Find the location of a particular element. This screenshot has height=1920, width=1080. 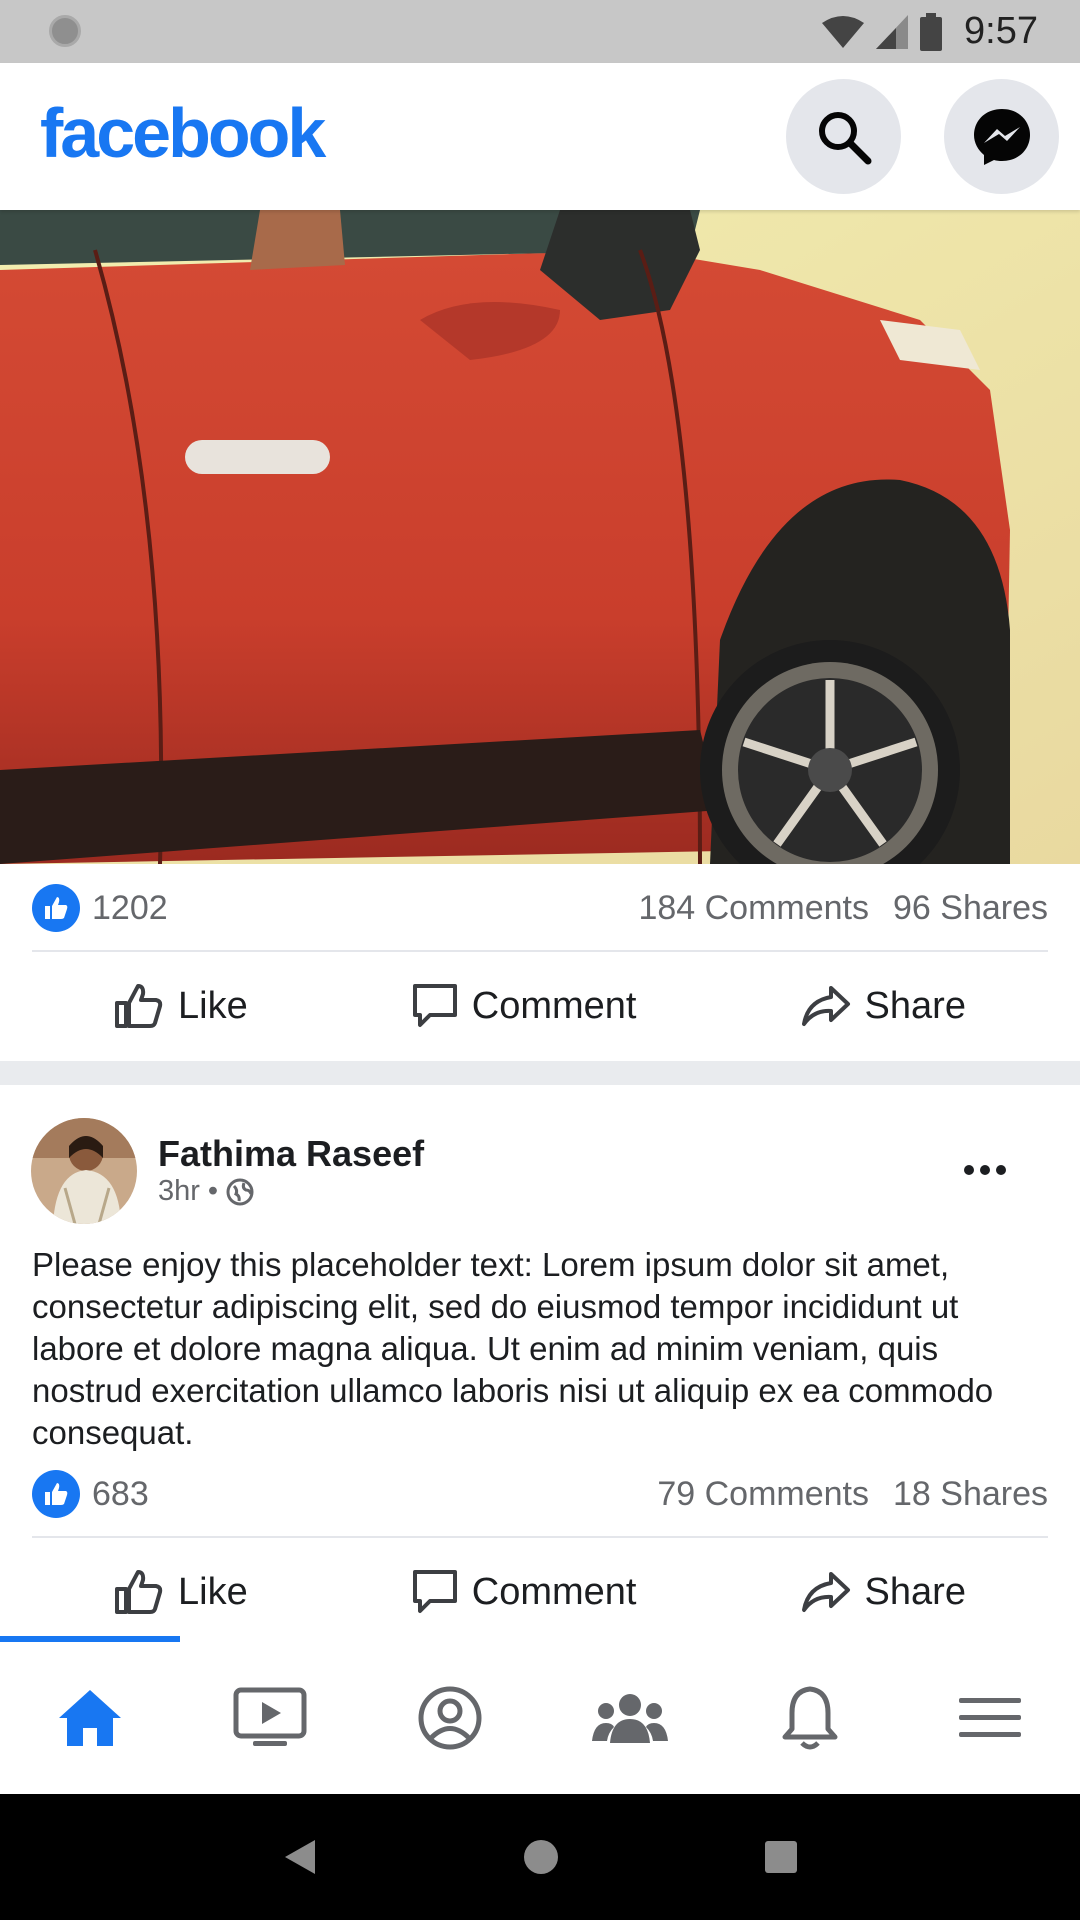

messenger-button is located at coordinates (1001, 136).